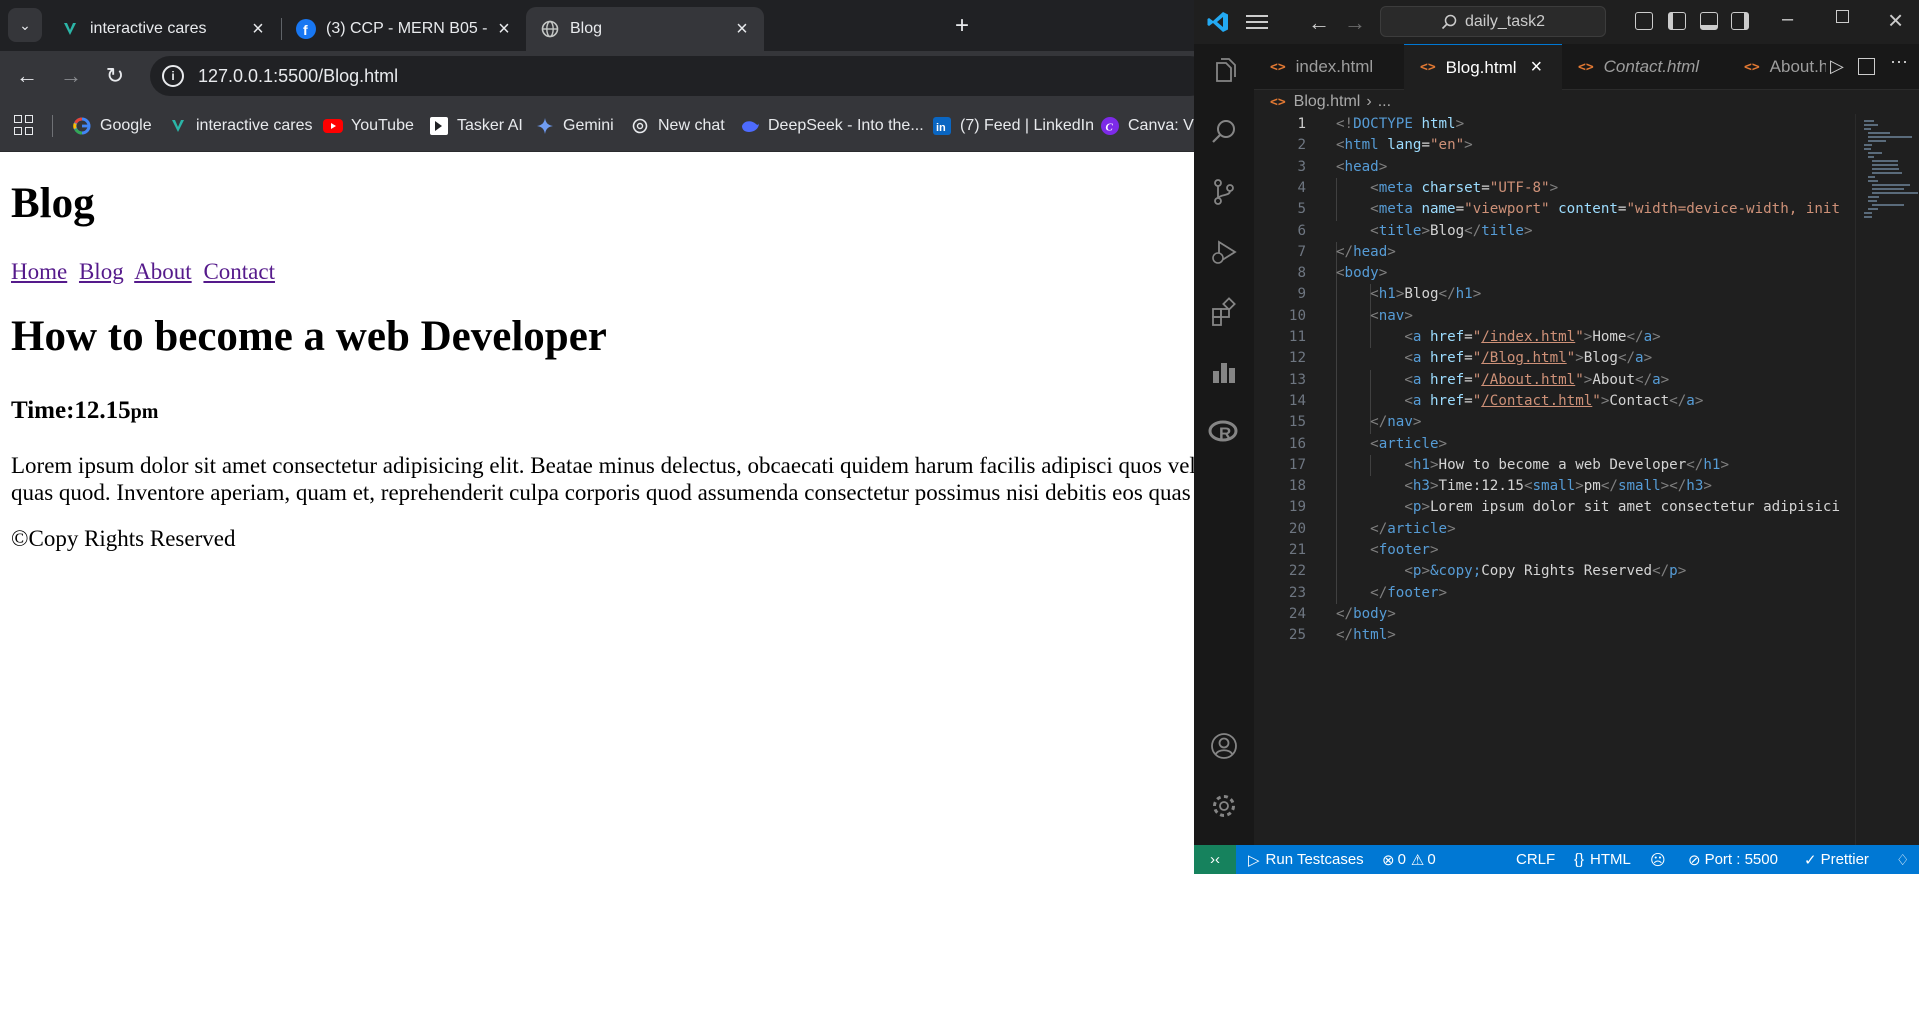 This screenshot has width=1919, height=1023. What do you see at coordinates (1895, 20) in the screenshot?
I see `close-window-icon: ×` at bounding box center [1895, 20].